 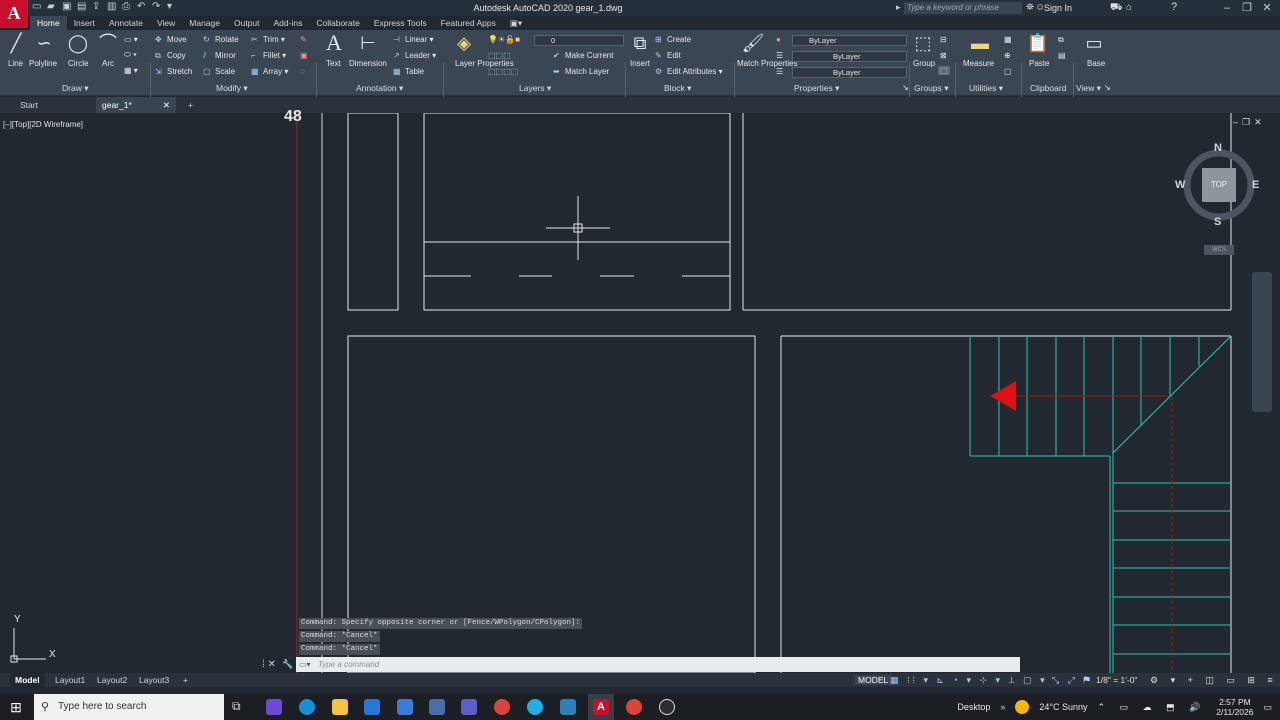 I want to click on annotation-panel-title: Annotation ▾, so click(x=379, y=88).